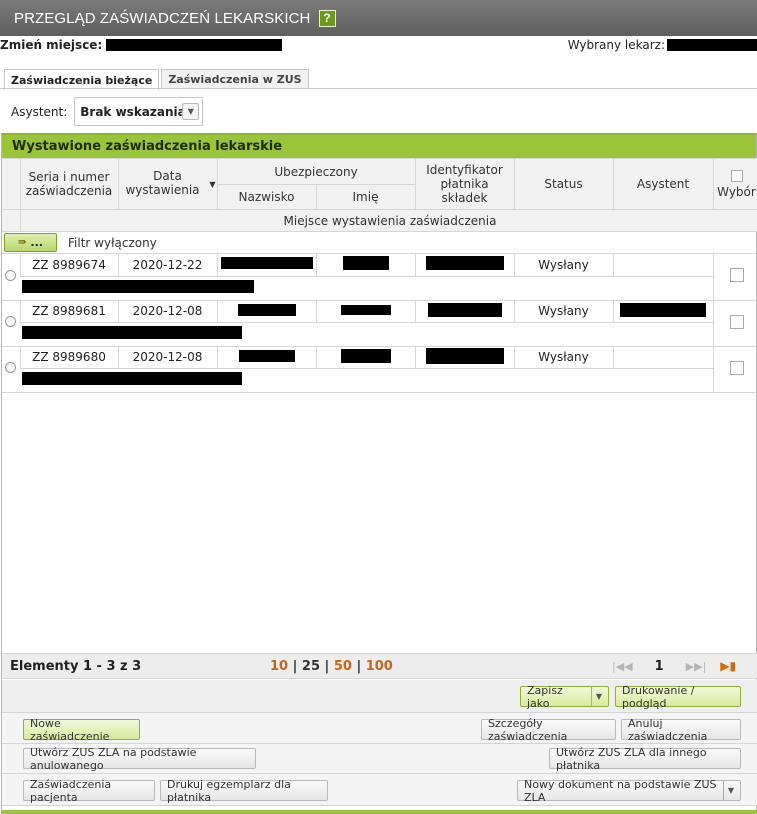 This screenshot has width=757, height=814. What do you see at coordinates (622, 666) in the screenshot?
I see `first-page-icon: |◀◀` at bounding box center [622, 666].